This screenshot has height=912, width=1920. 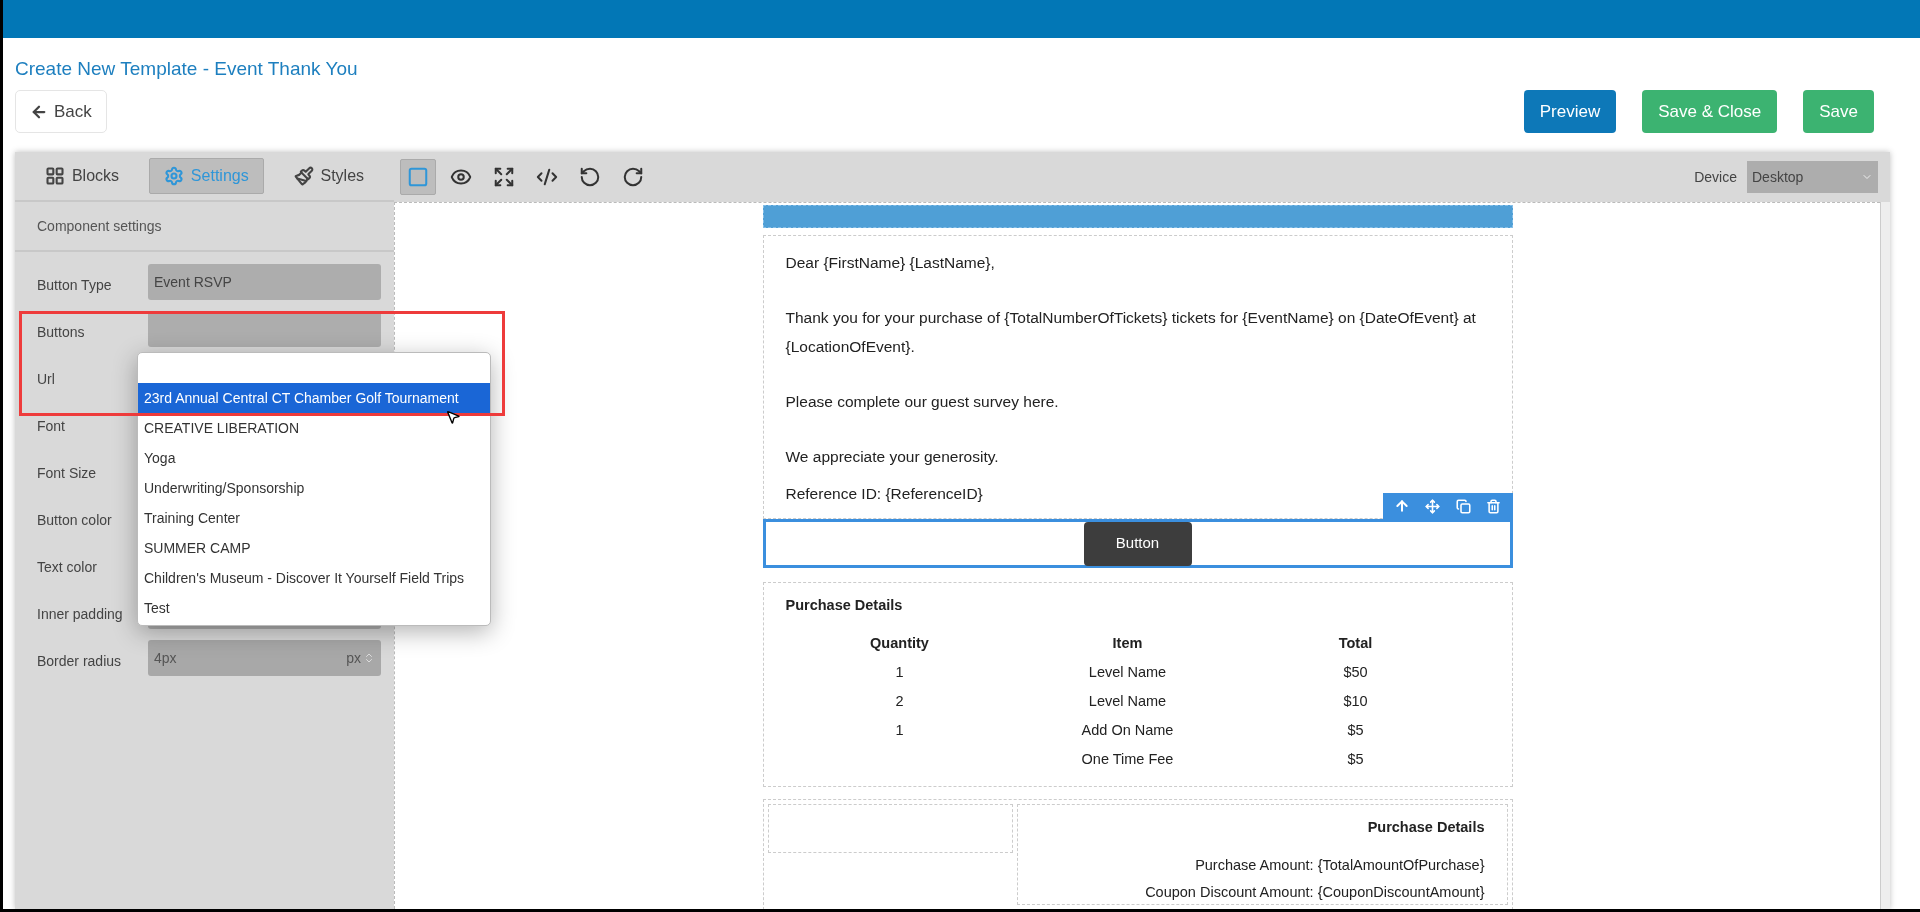 What do you see at coordinates (80, 661) in the screenshot?
I see `setting-label: Border radius` at bounding box center [80, 661].